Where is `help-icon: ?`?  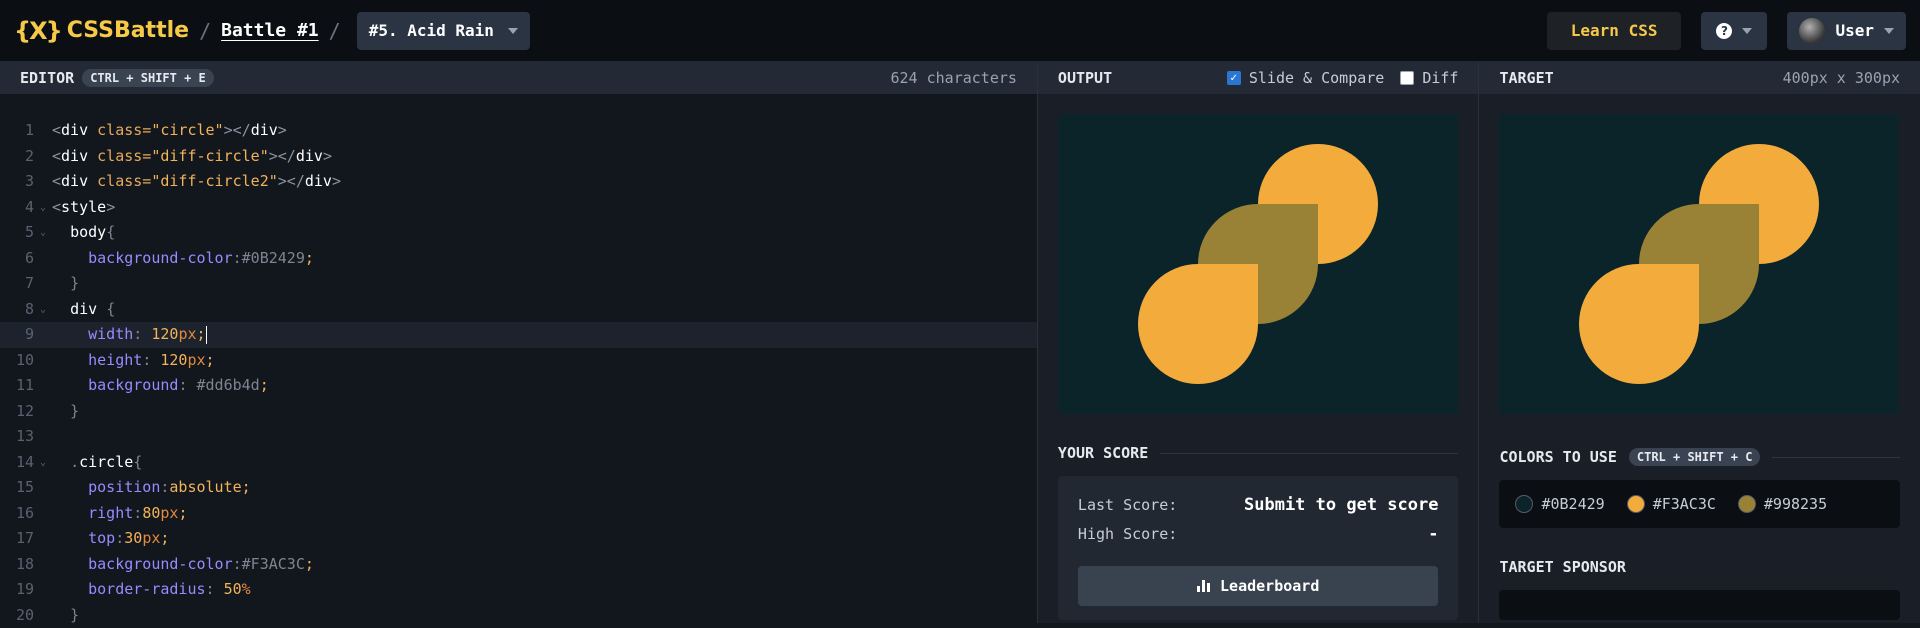 help-icon: ? is located at coordinates (1724, 31).